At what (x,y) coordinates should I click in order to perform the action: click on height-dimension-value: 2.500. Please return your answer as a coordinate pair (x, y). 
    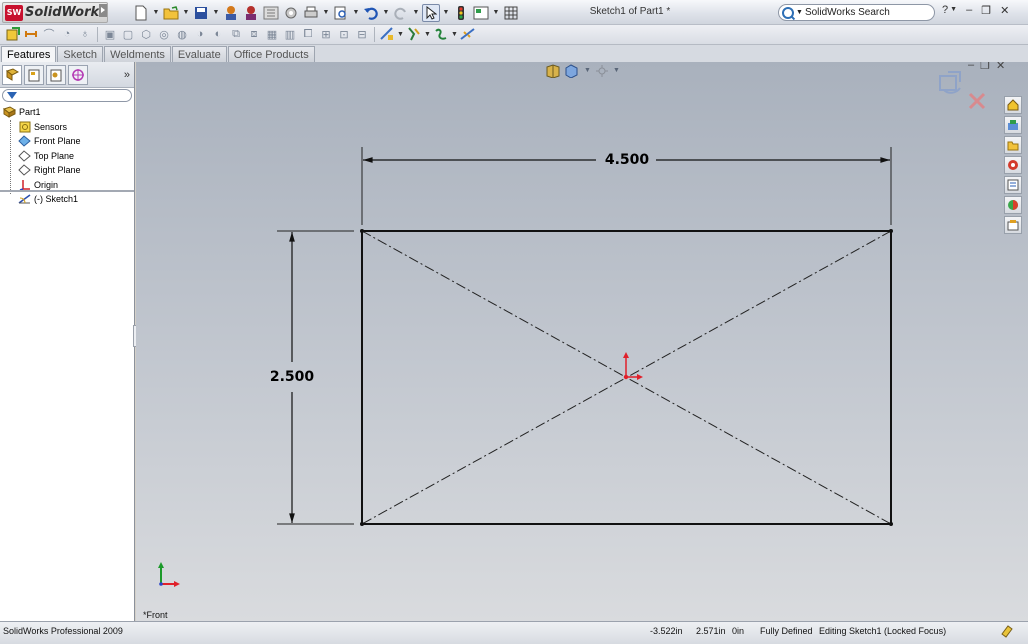
    Looking at the image, I should click on (292, 377).